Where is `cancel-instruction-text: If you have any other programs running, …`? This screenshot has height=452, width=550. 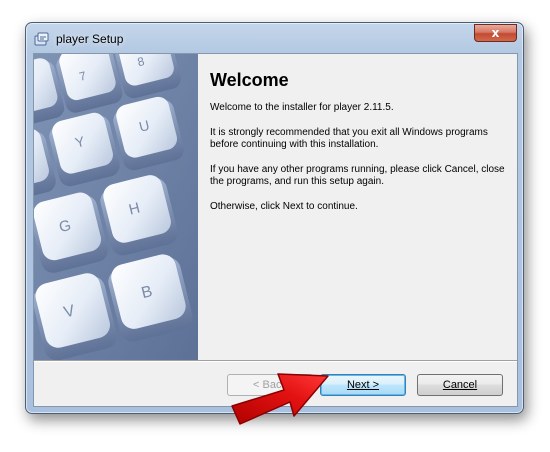
cancel-instruction-text: If you have any other programs running, … is located at coordinates (357, 175).